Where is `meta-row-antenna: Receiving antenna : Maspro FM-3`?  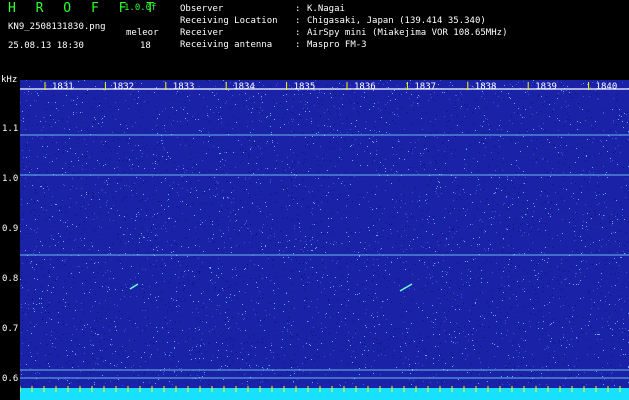
meta-row-antenna: Receiving antenna : Maspro FM-3 is located at coordinates (343, 45).